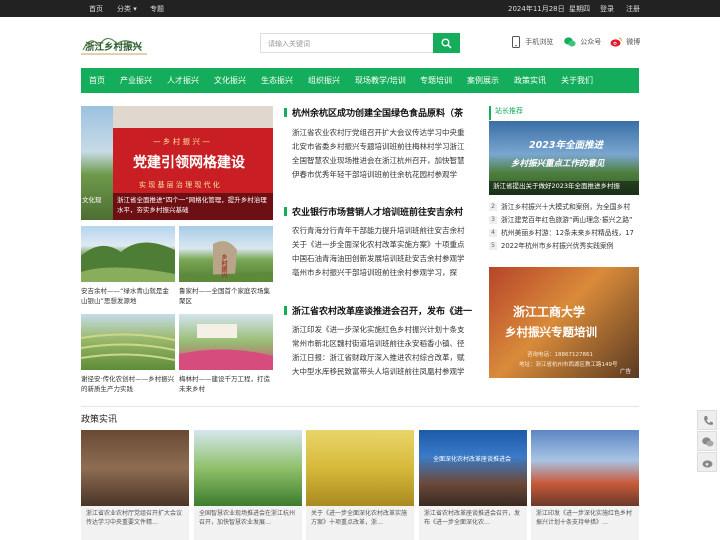  Describe the element at coordinates (380, 274) in the screenshot. I see `news-link: 亳州市乡村振兴干部培训班前往余村参观学习，探` at that location.